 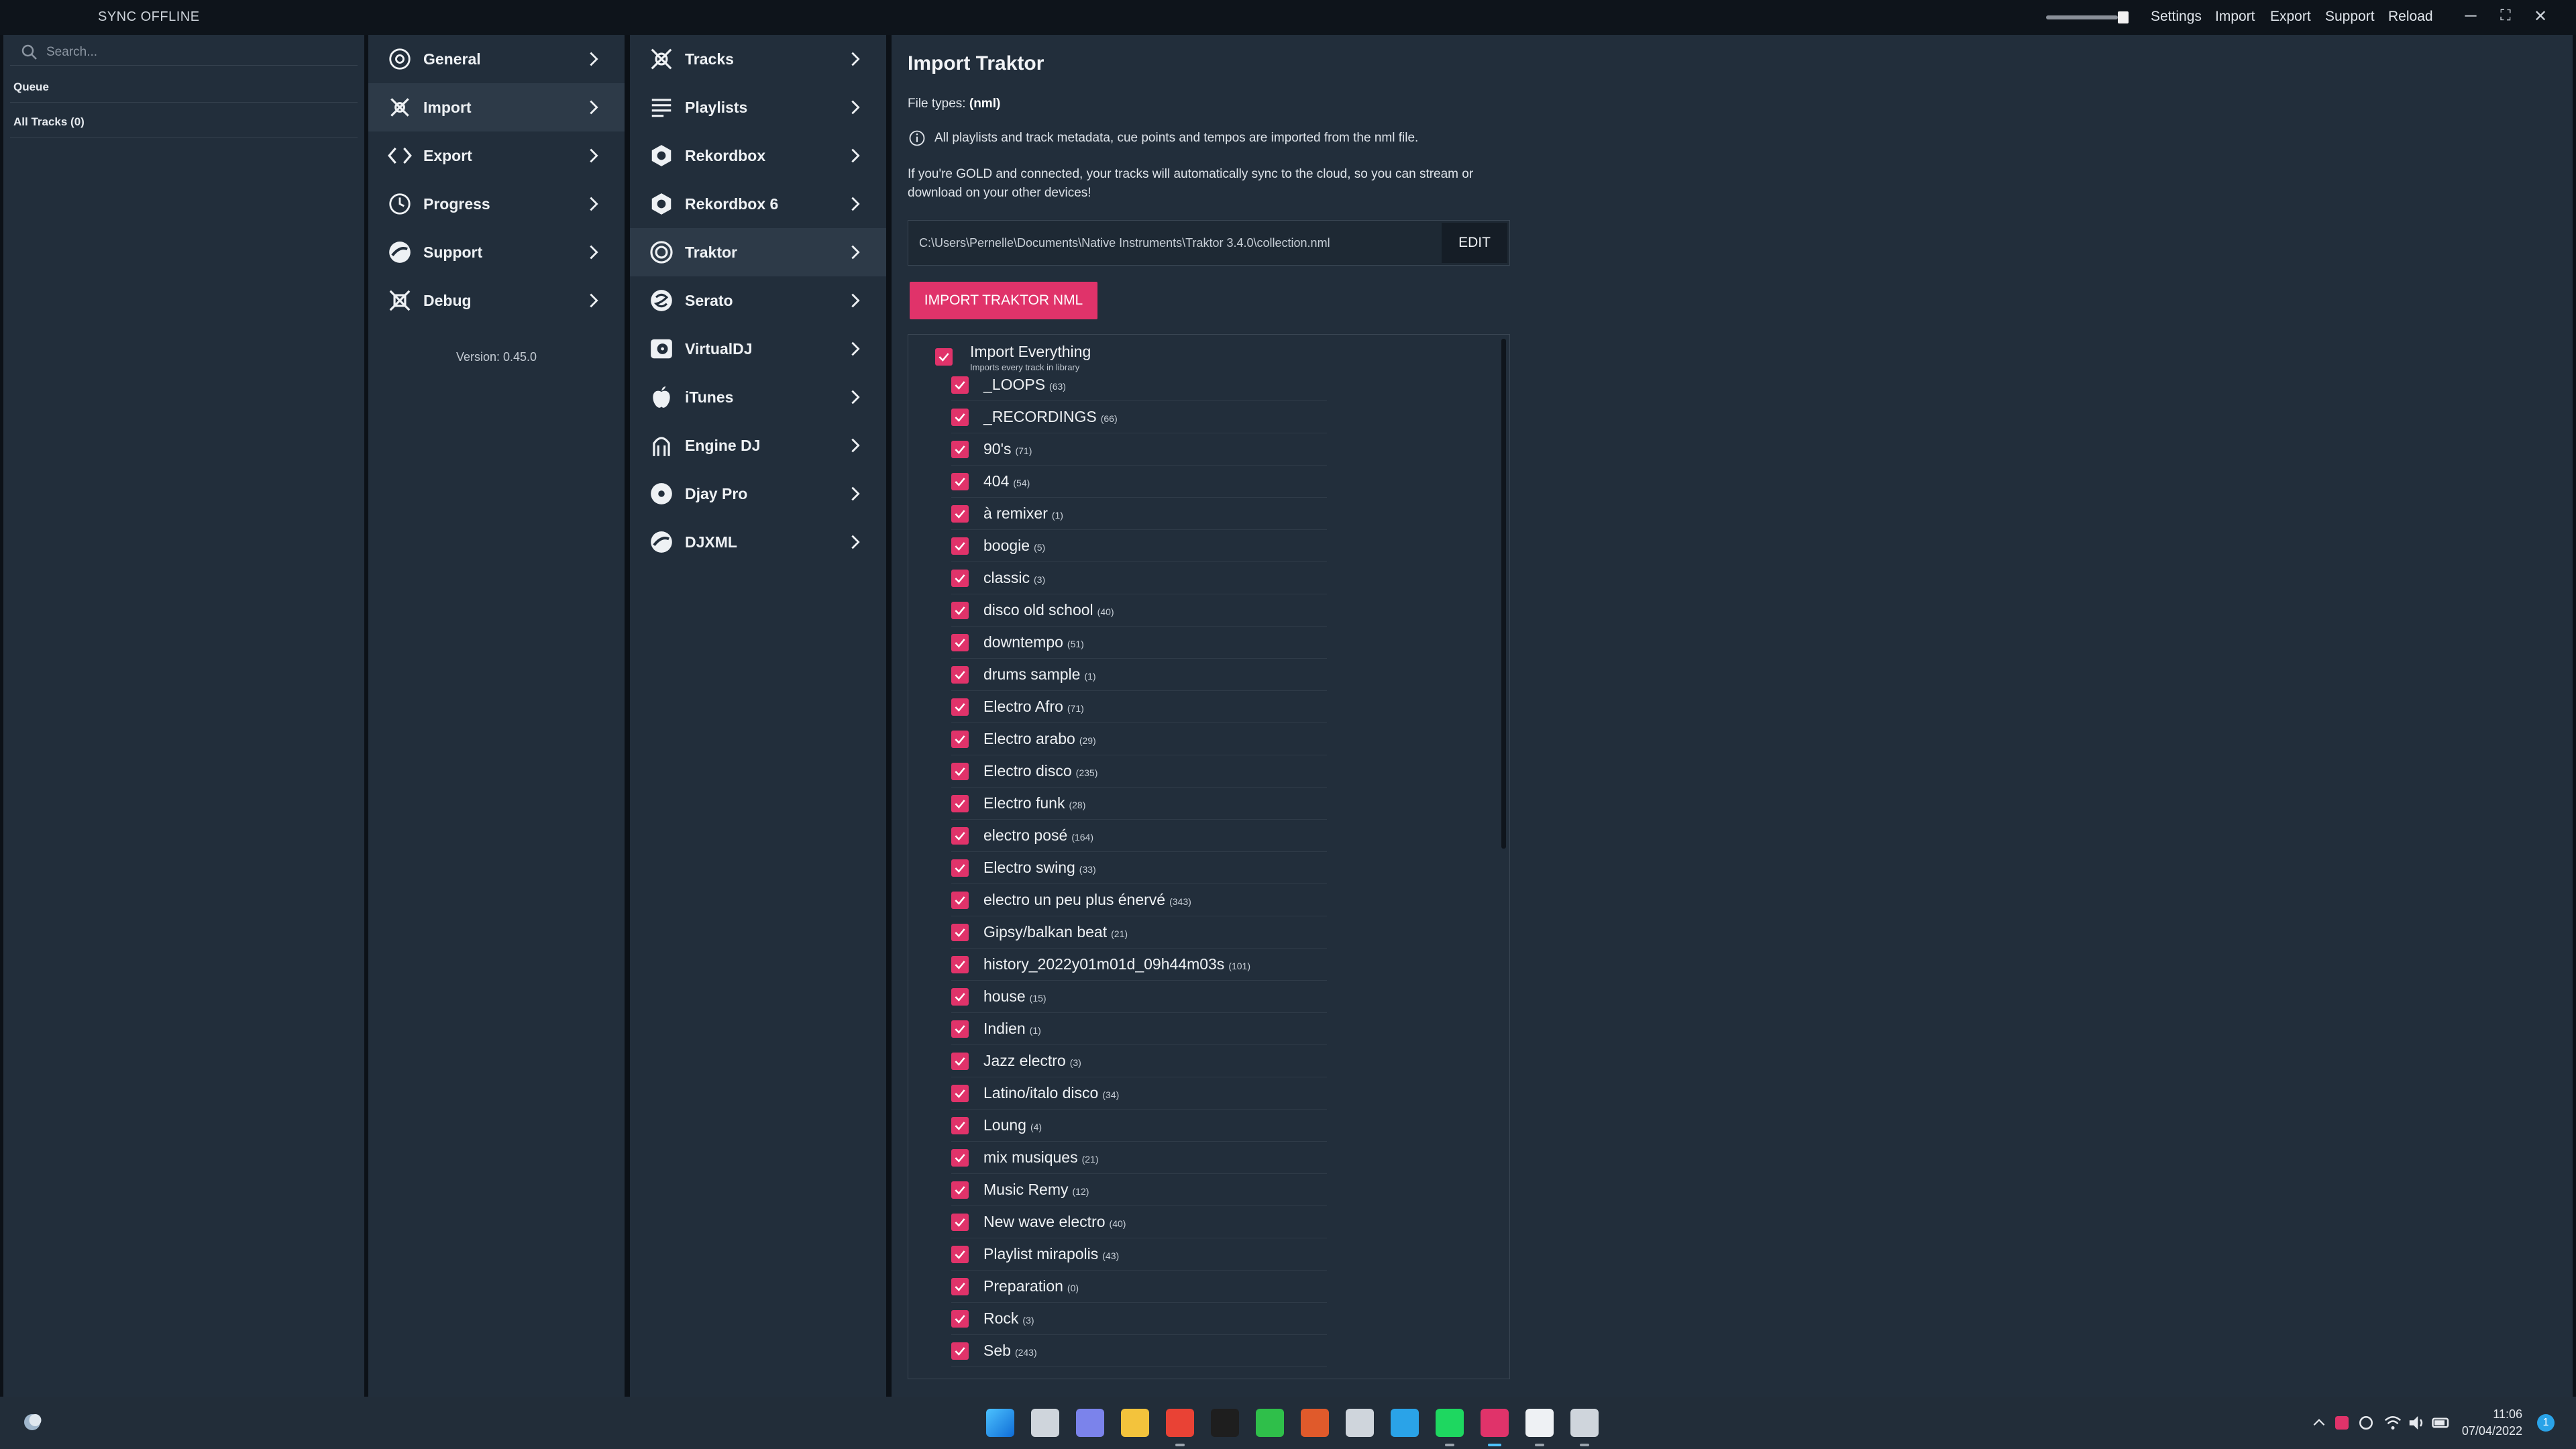 I want to click on playlist-row: New wave electro (40), so click(x=1139, y=1222).